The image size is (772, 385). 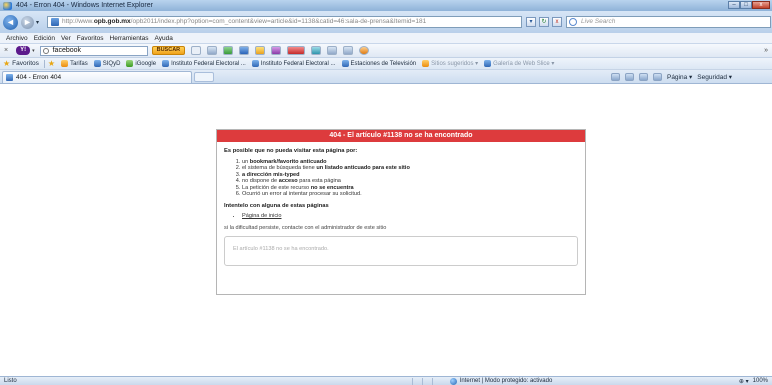 I want to click on search-icon, so click(x=45, y=50).